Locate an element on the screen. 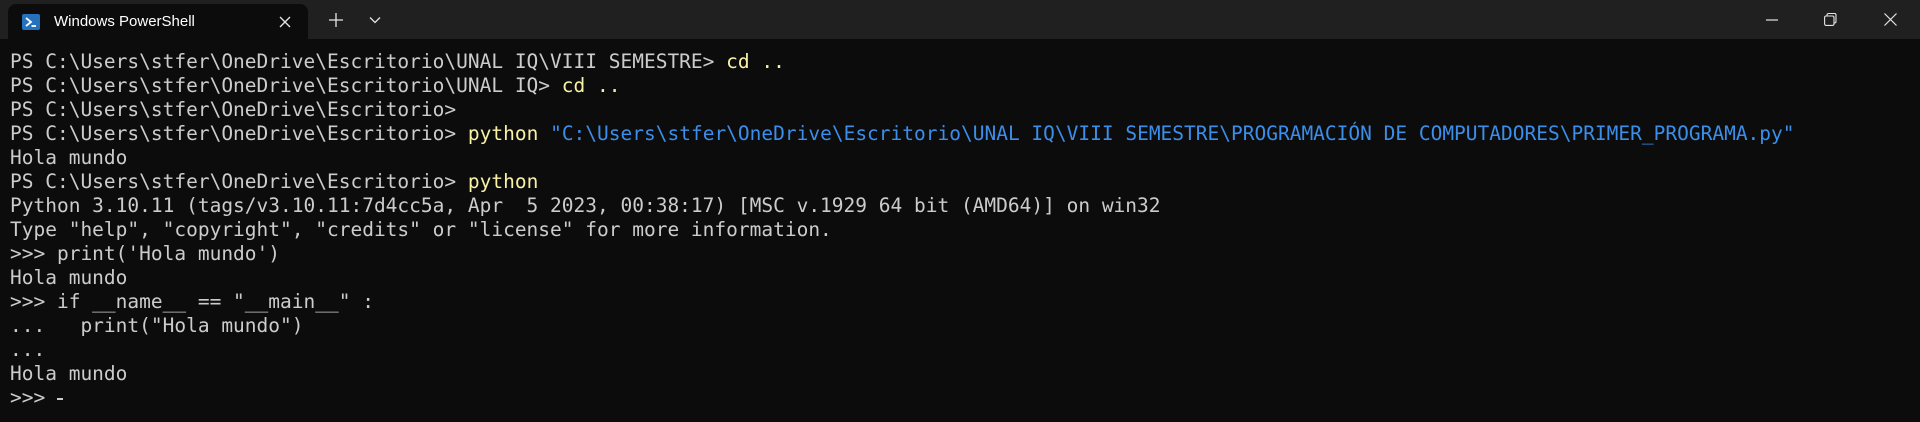 Image resolution: width=1920 pixels, height=422 pixels. minimize-button is located at coordinates (1771, 19).